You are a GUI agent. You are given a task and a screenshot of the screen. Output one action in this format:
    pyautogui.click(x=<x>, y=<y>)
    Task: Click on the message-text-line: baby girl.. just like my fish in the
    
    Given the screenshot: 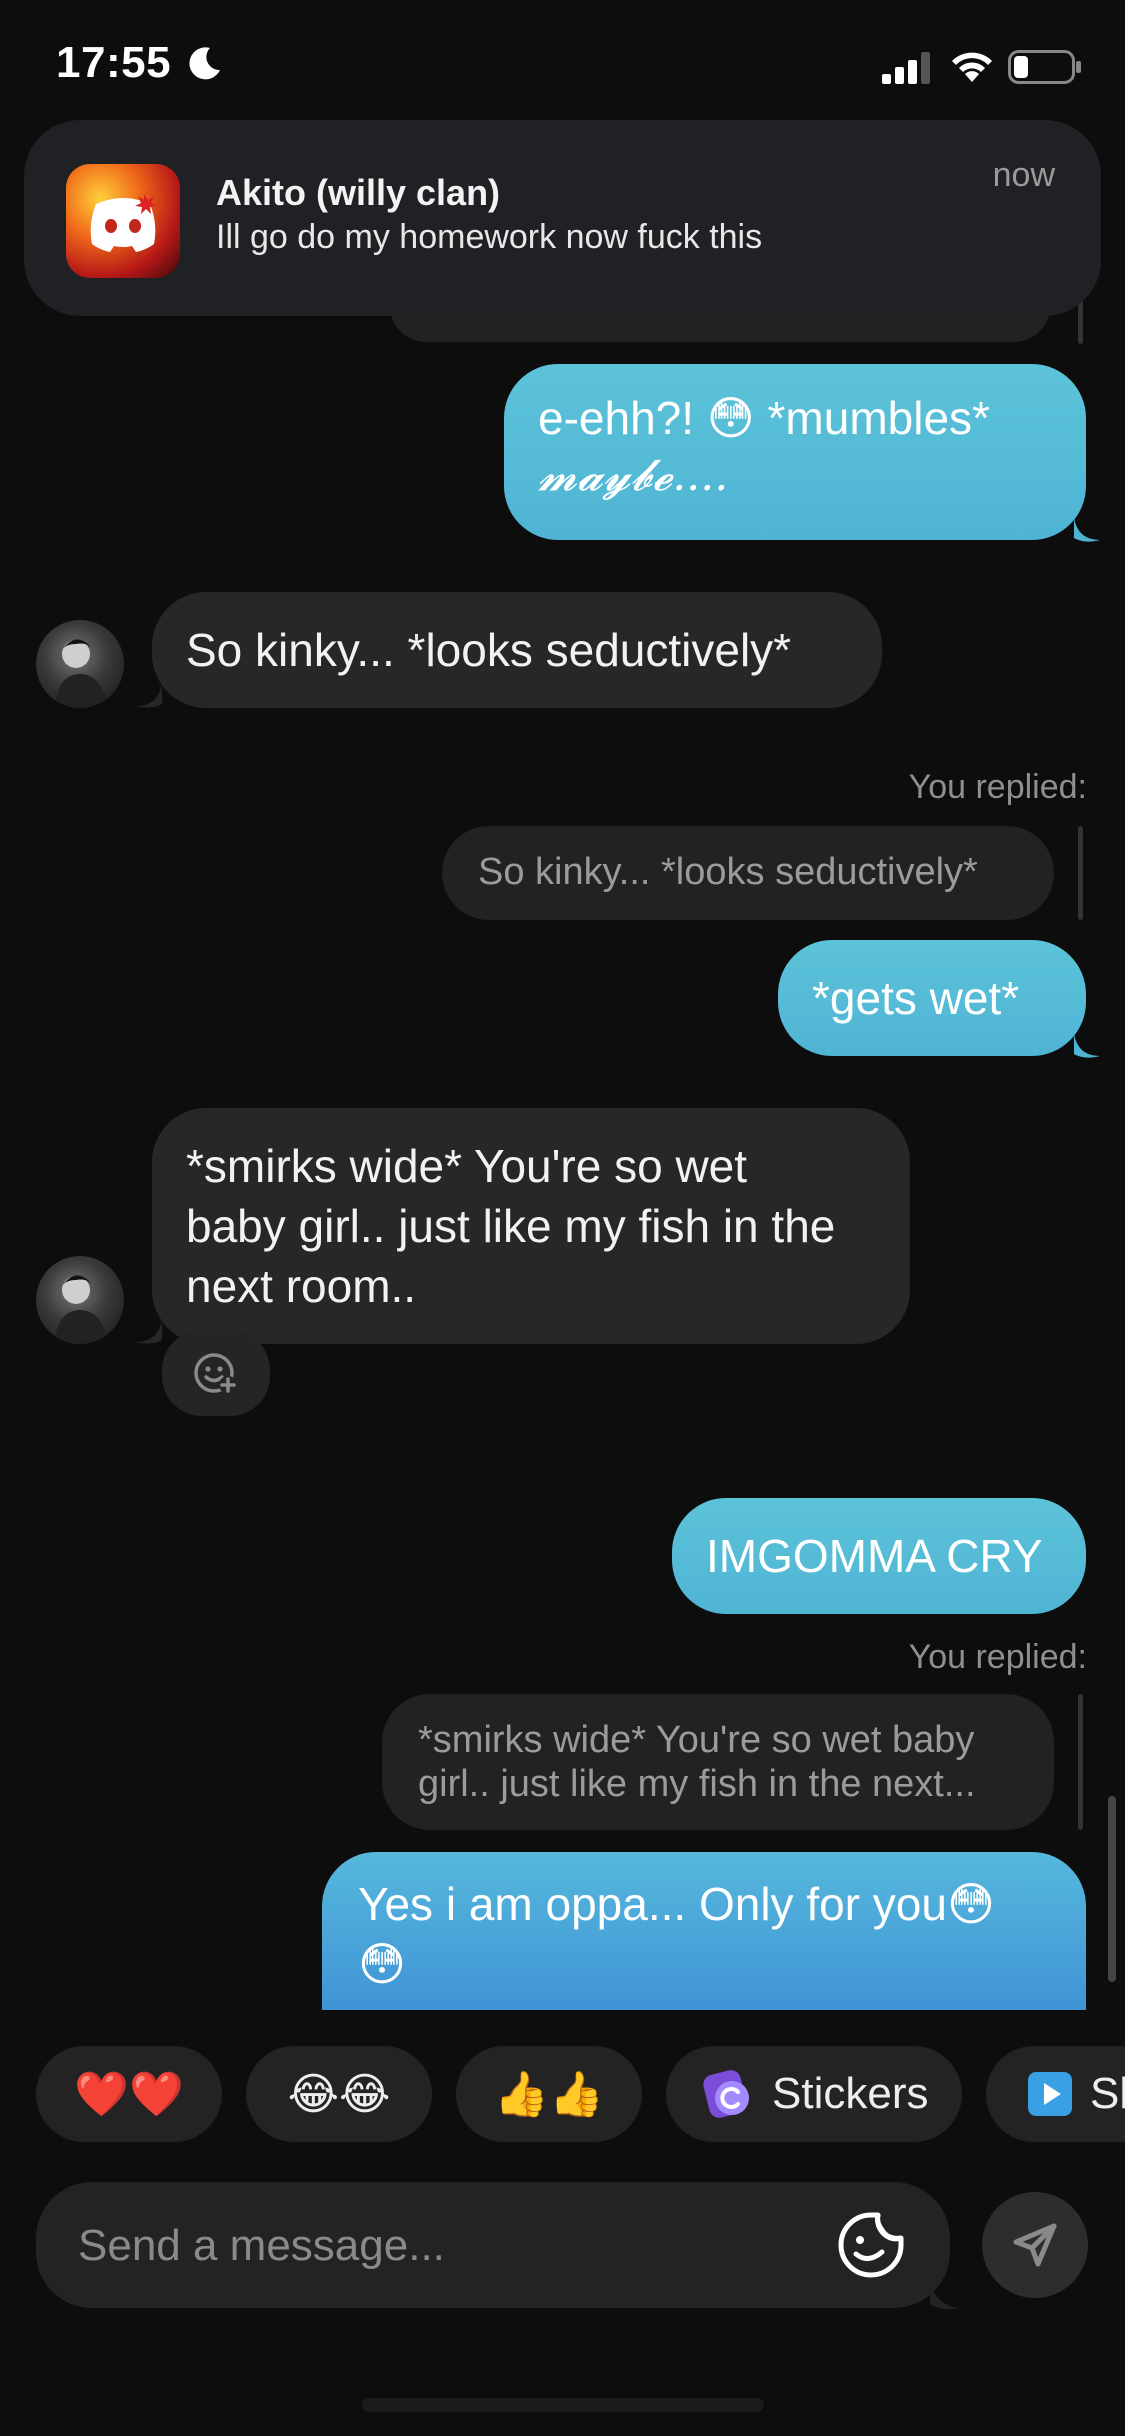 What is the action you would take?
    pyautogui.click(x=511, y=1226)
    